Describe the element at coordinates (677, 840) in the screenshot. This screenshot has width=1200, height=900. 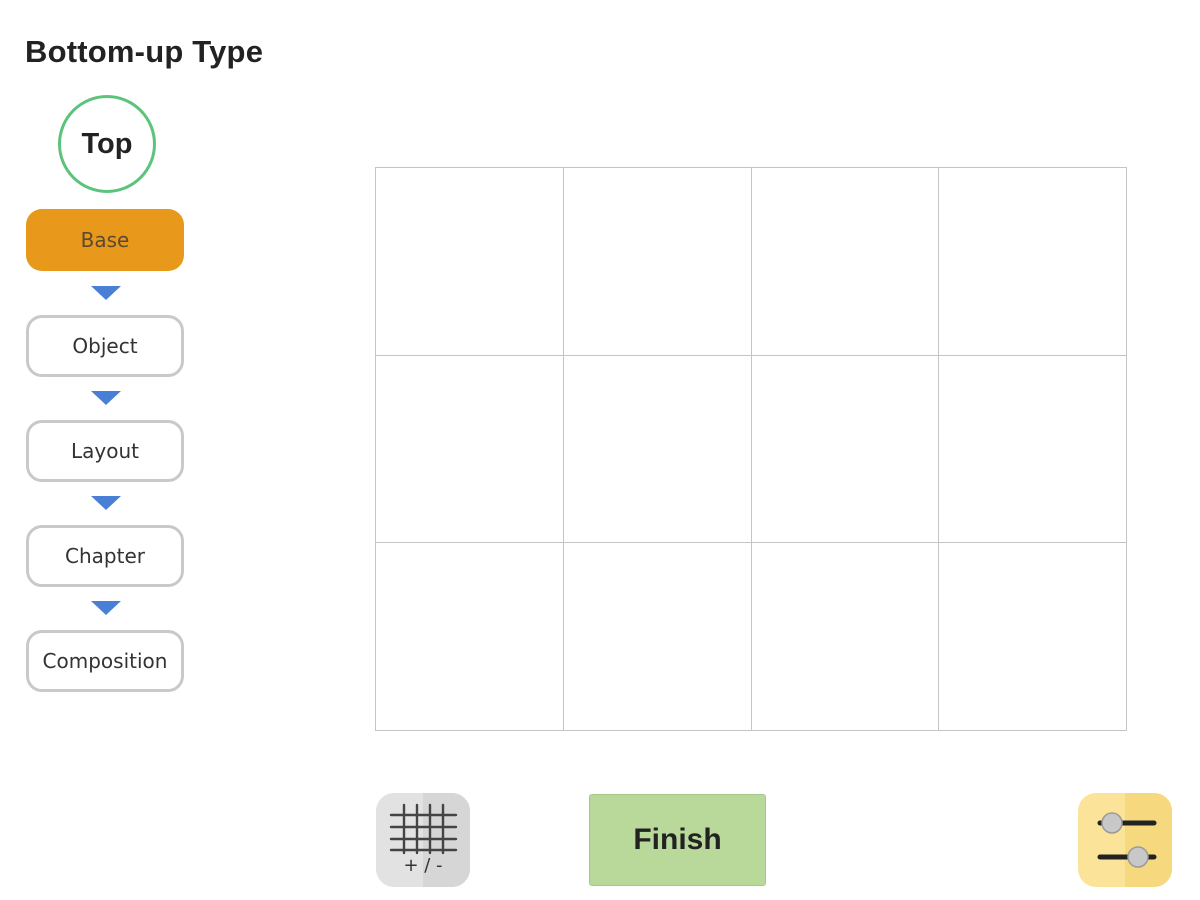
I see `finish-button: Finish` at that location.